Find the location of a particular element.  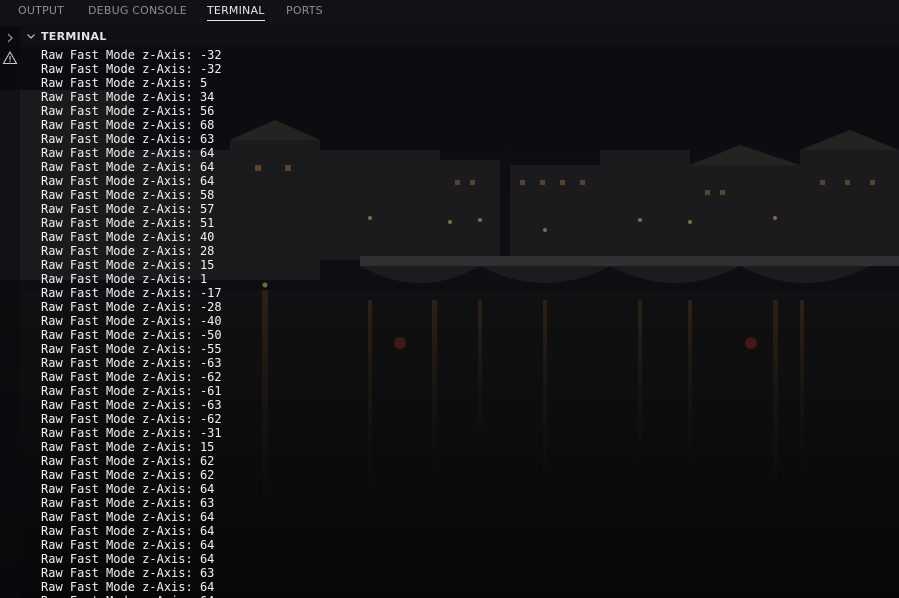

terminal-line: Raw Fast Mode z-Axis: 51 is located at coordinates (128, 223).